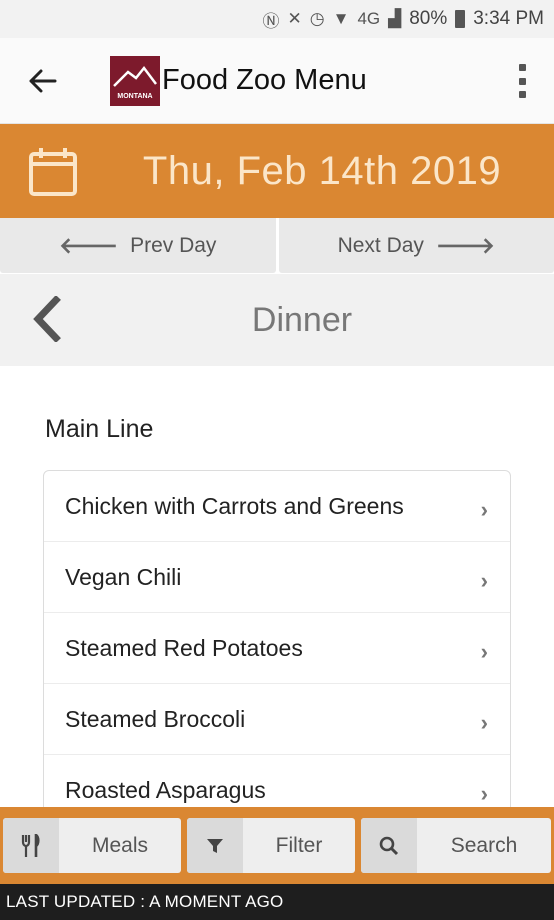 The width and height of the screenshot is (554, 920). Describe the element at coordinates (120, 845) in the screenshot. I see `meals-label: Meals` at that location.